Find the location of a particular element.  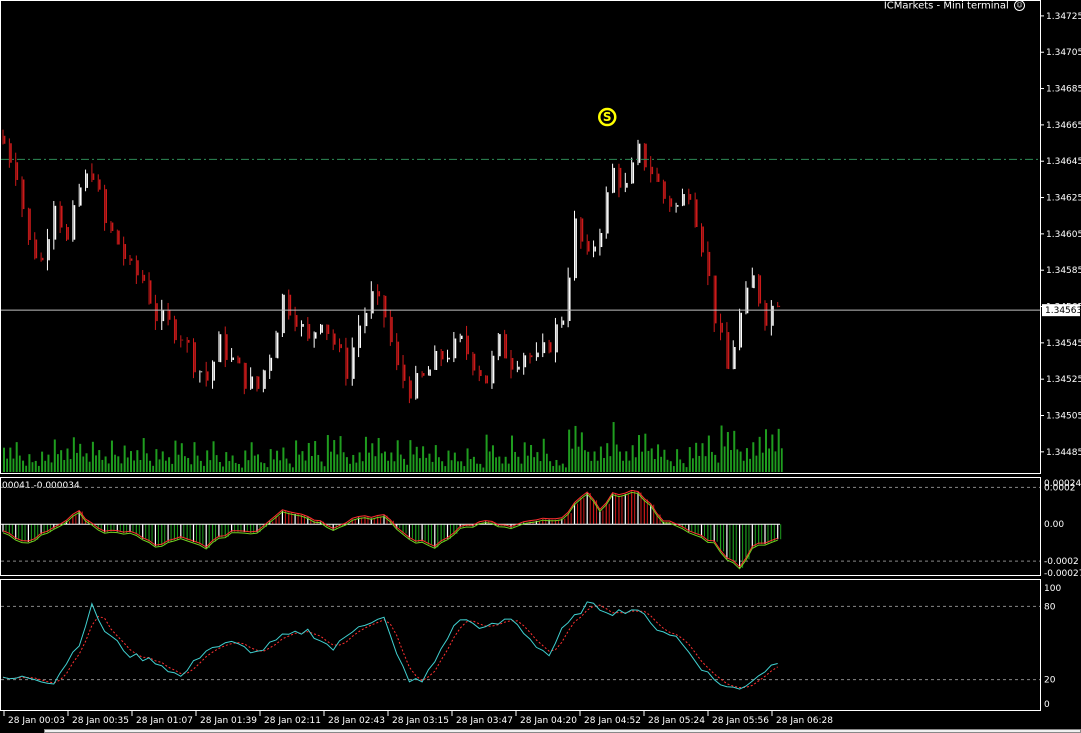

time-tick-label: 28 Jan 01:07 is located at coordinates (164, 721).